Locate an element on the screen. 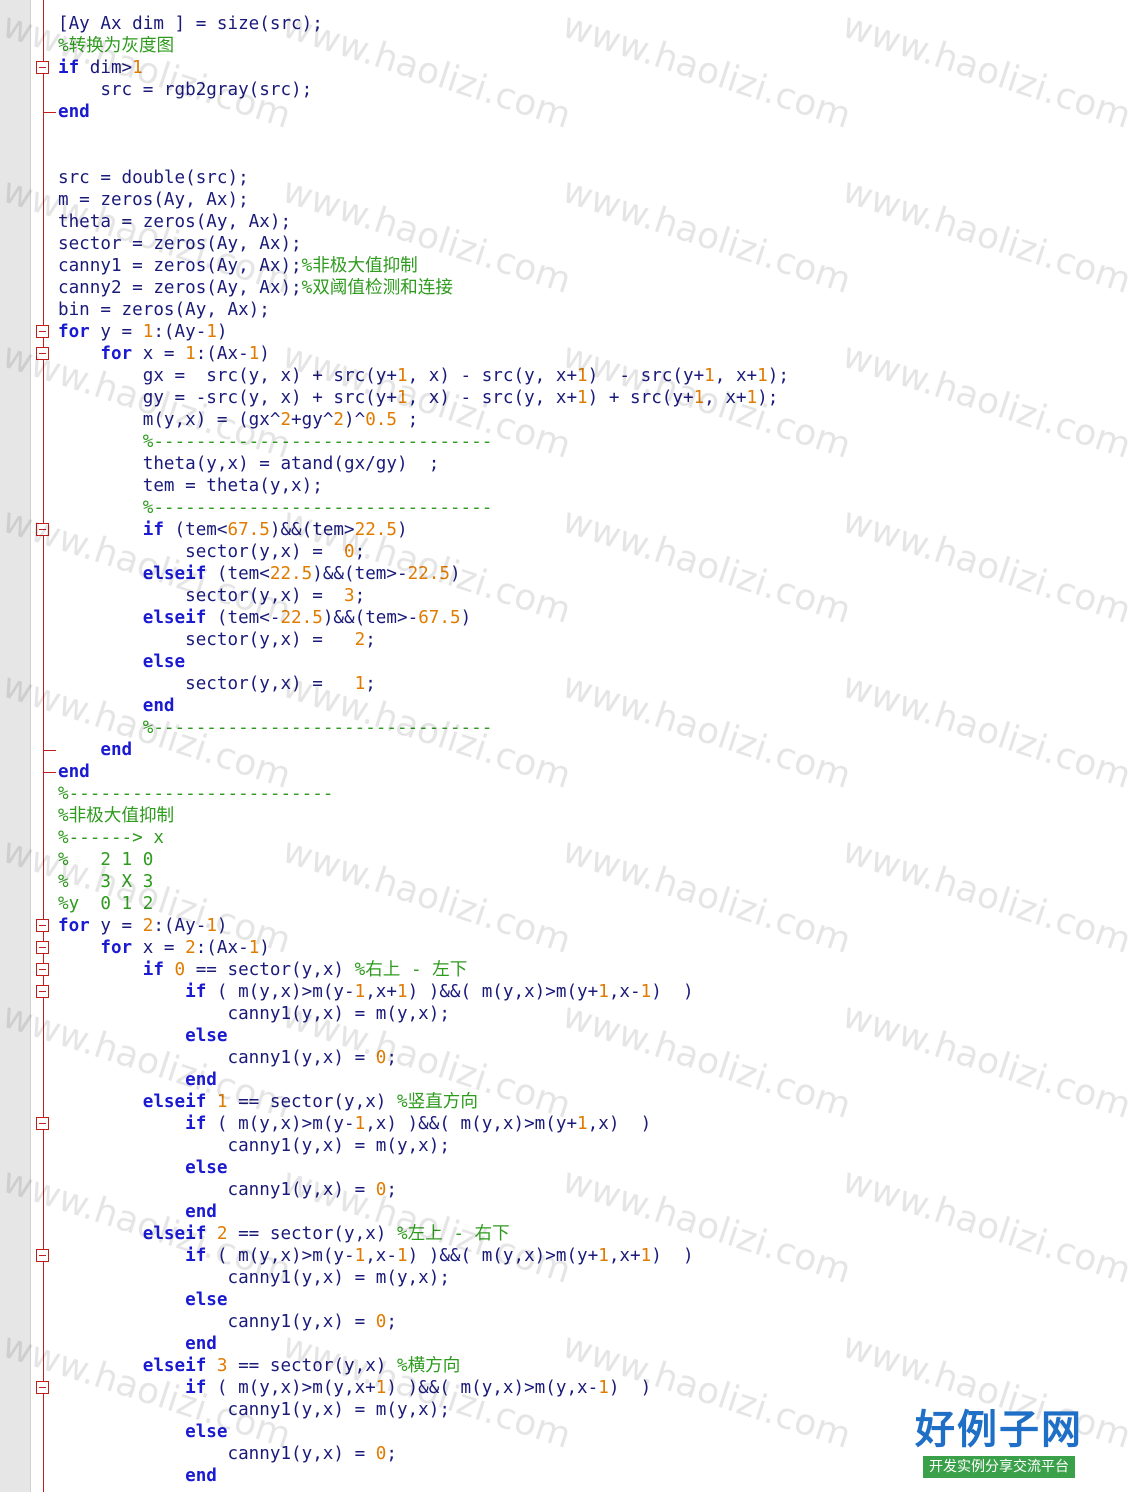 Image resolution: width=1134 pixels, height=1492 pixels. code-comment: %-------------------------------- is located at coordinates (317, 442).